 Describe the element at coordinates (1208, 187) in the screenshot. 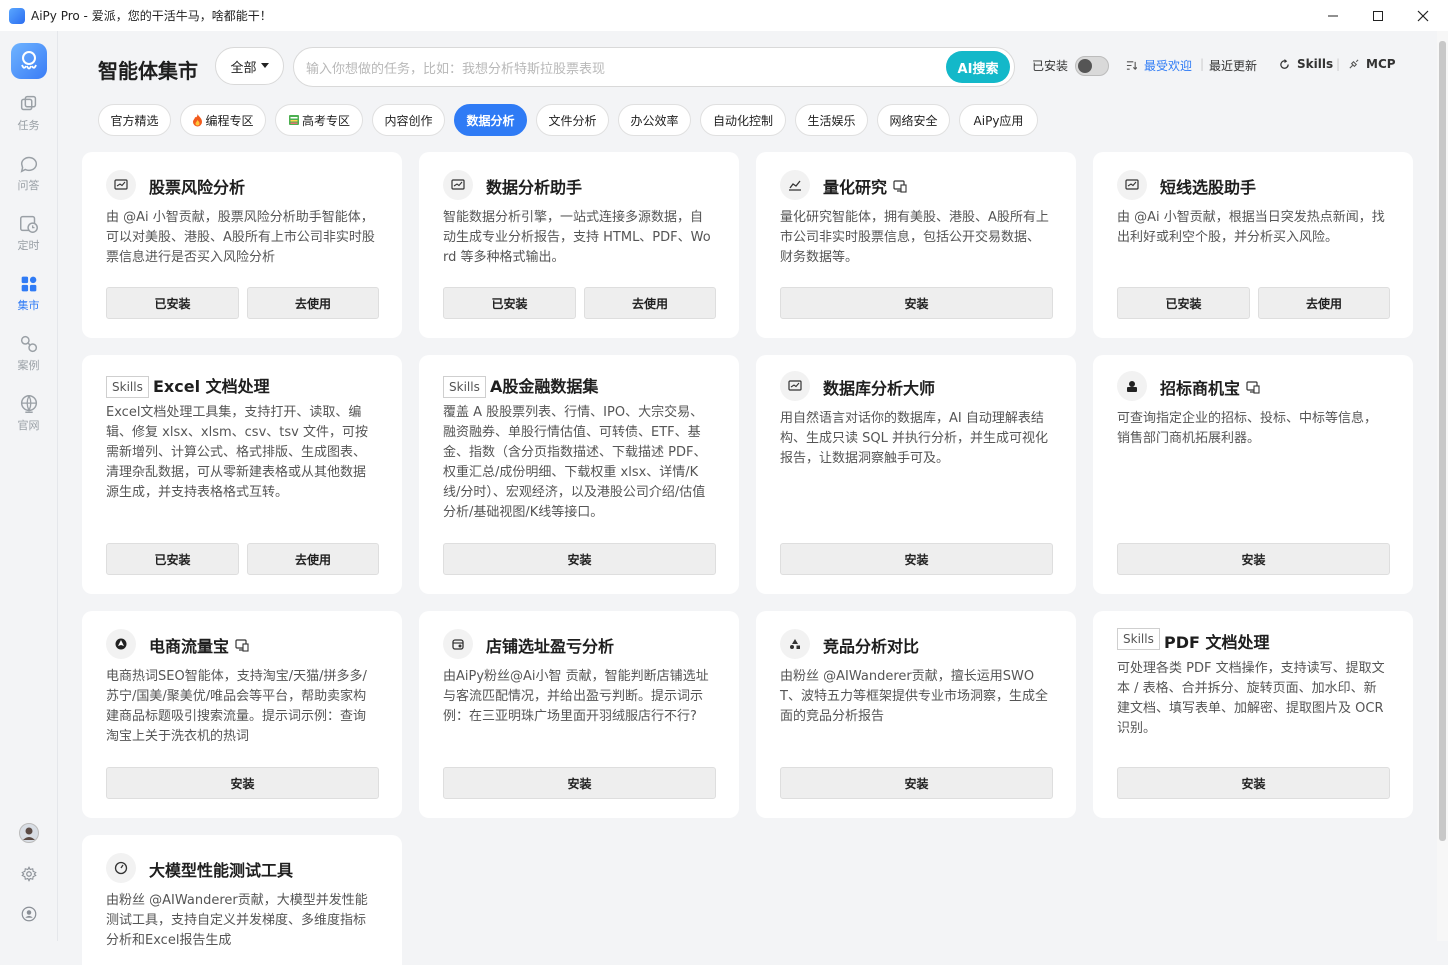

I see `card-title: 短线选股助手` at that location.